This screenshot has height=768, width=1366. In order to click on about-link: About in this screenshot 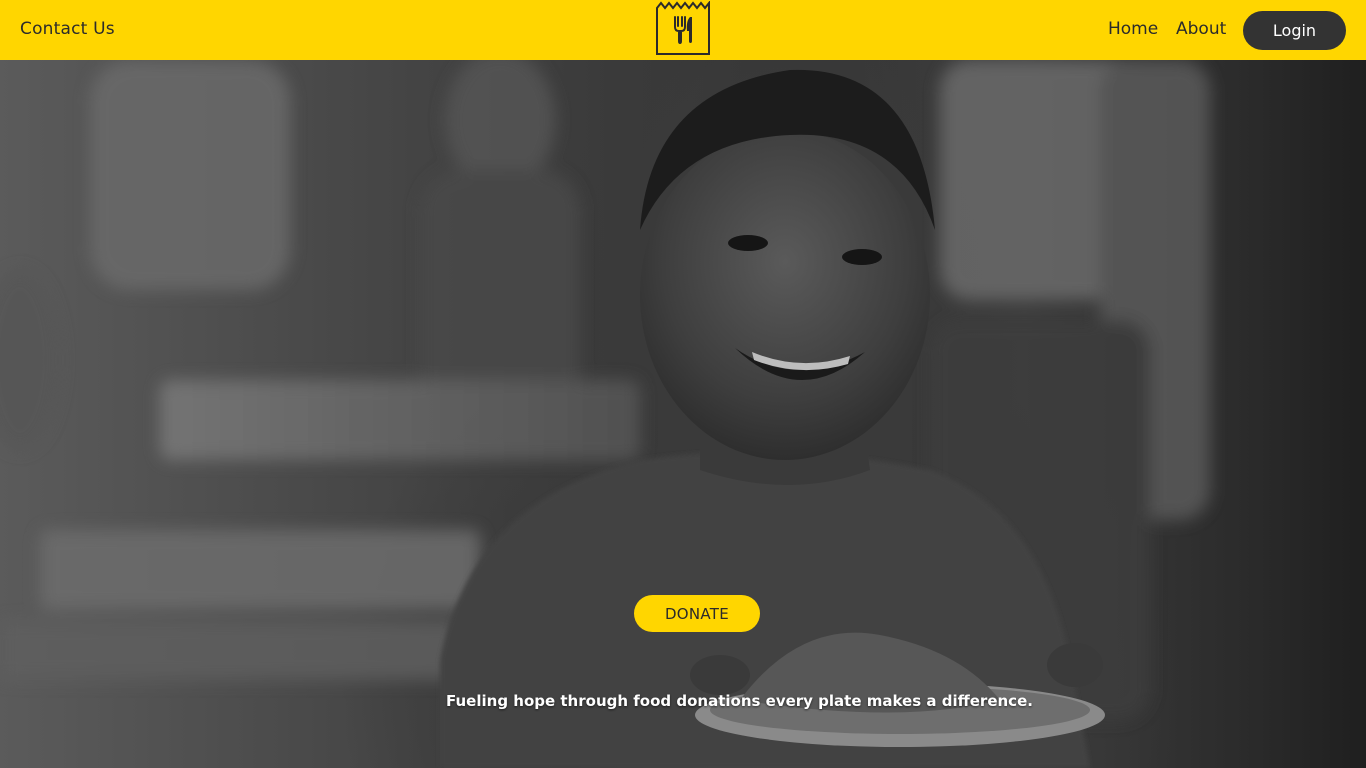, I will do `click(1201, 29)`.